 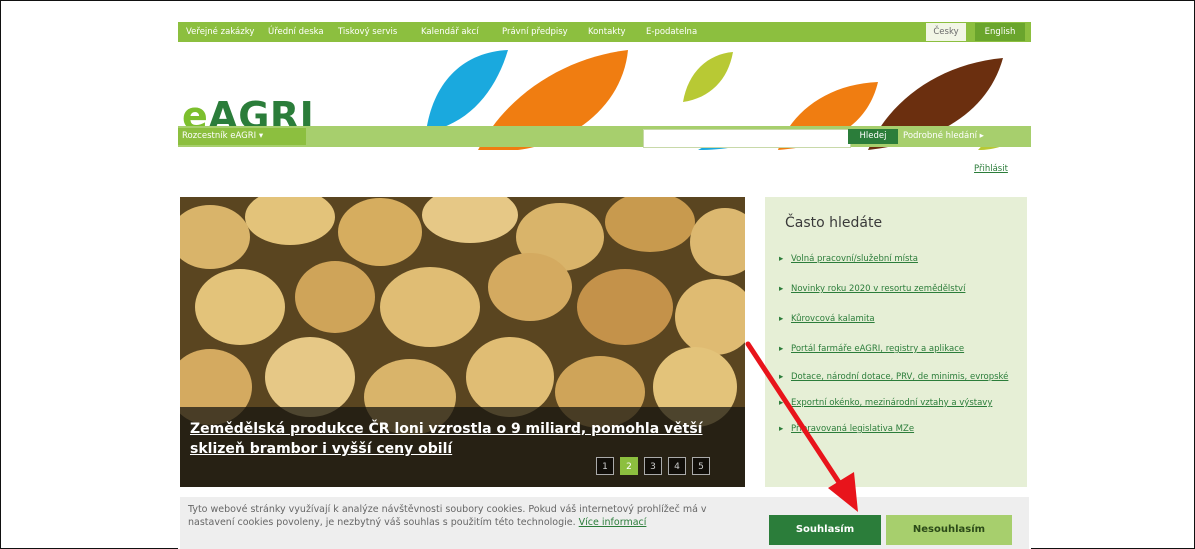 What do you see at coordinates (801, 426) in the screenshot?
I see `red-arrow-annotation` at bounding box center [801, 426].